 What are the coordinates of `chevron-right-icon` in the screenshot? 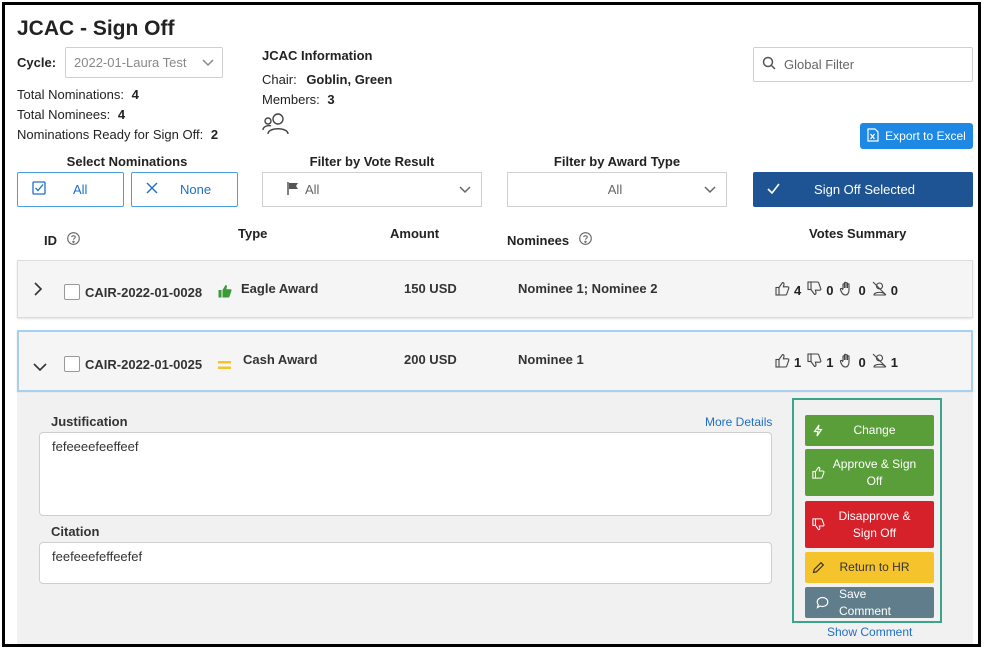 It's located at (38, 291).